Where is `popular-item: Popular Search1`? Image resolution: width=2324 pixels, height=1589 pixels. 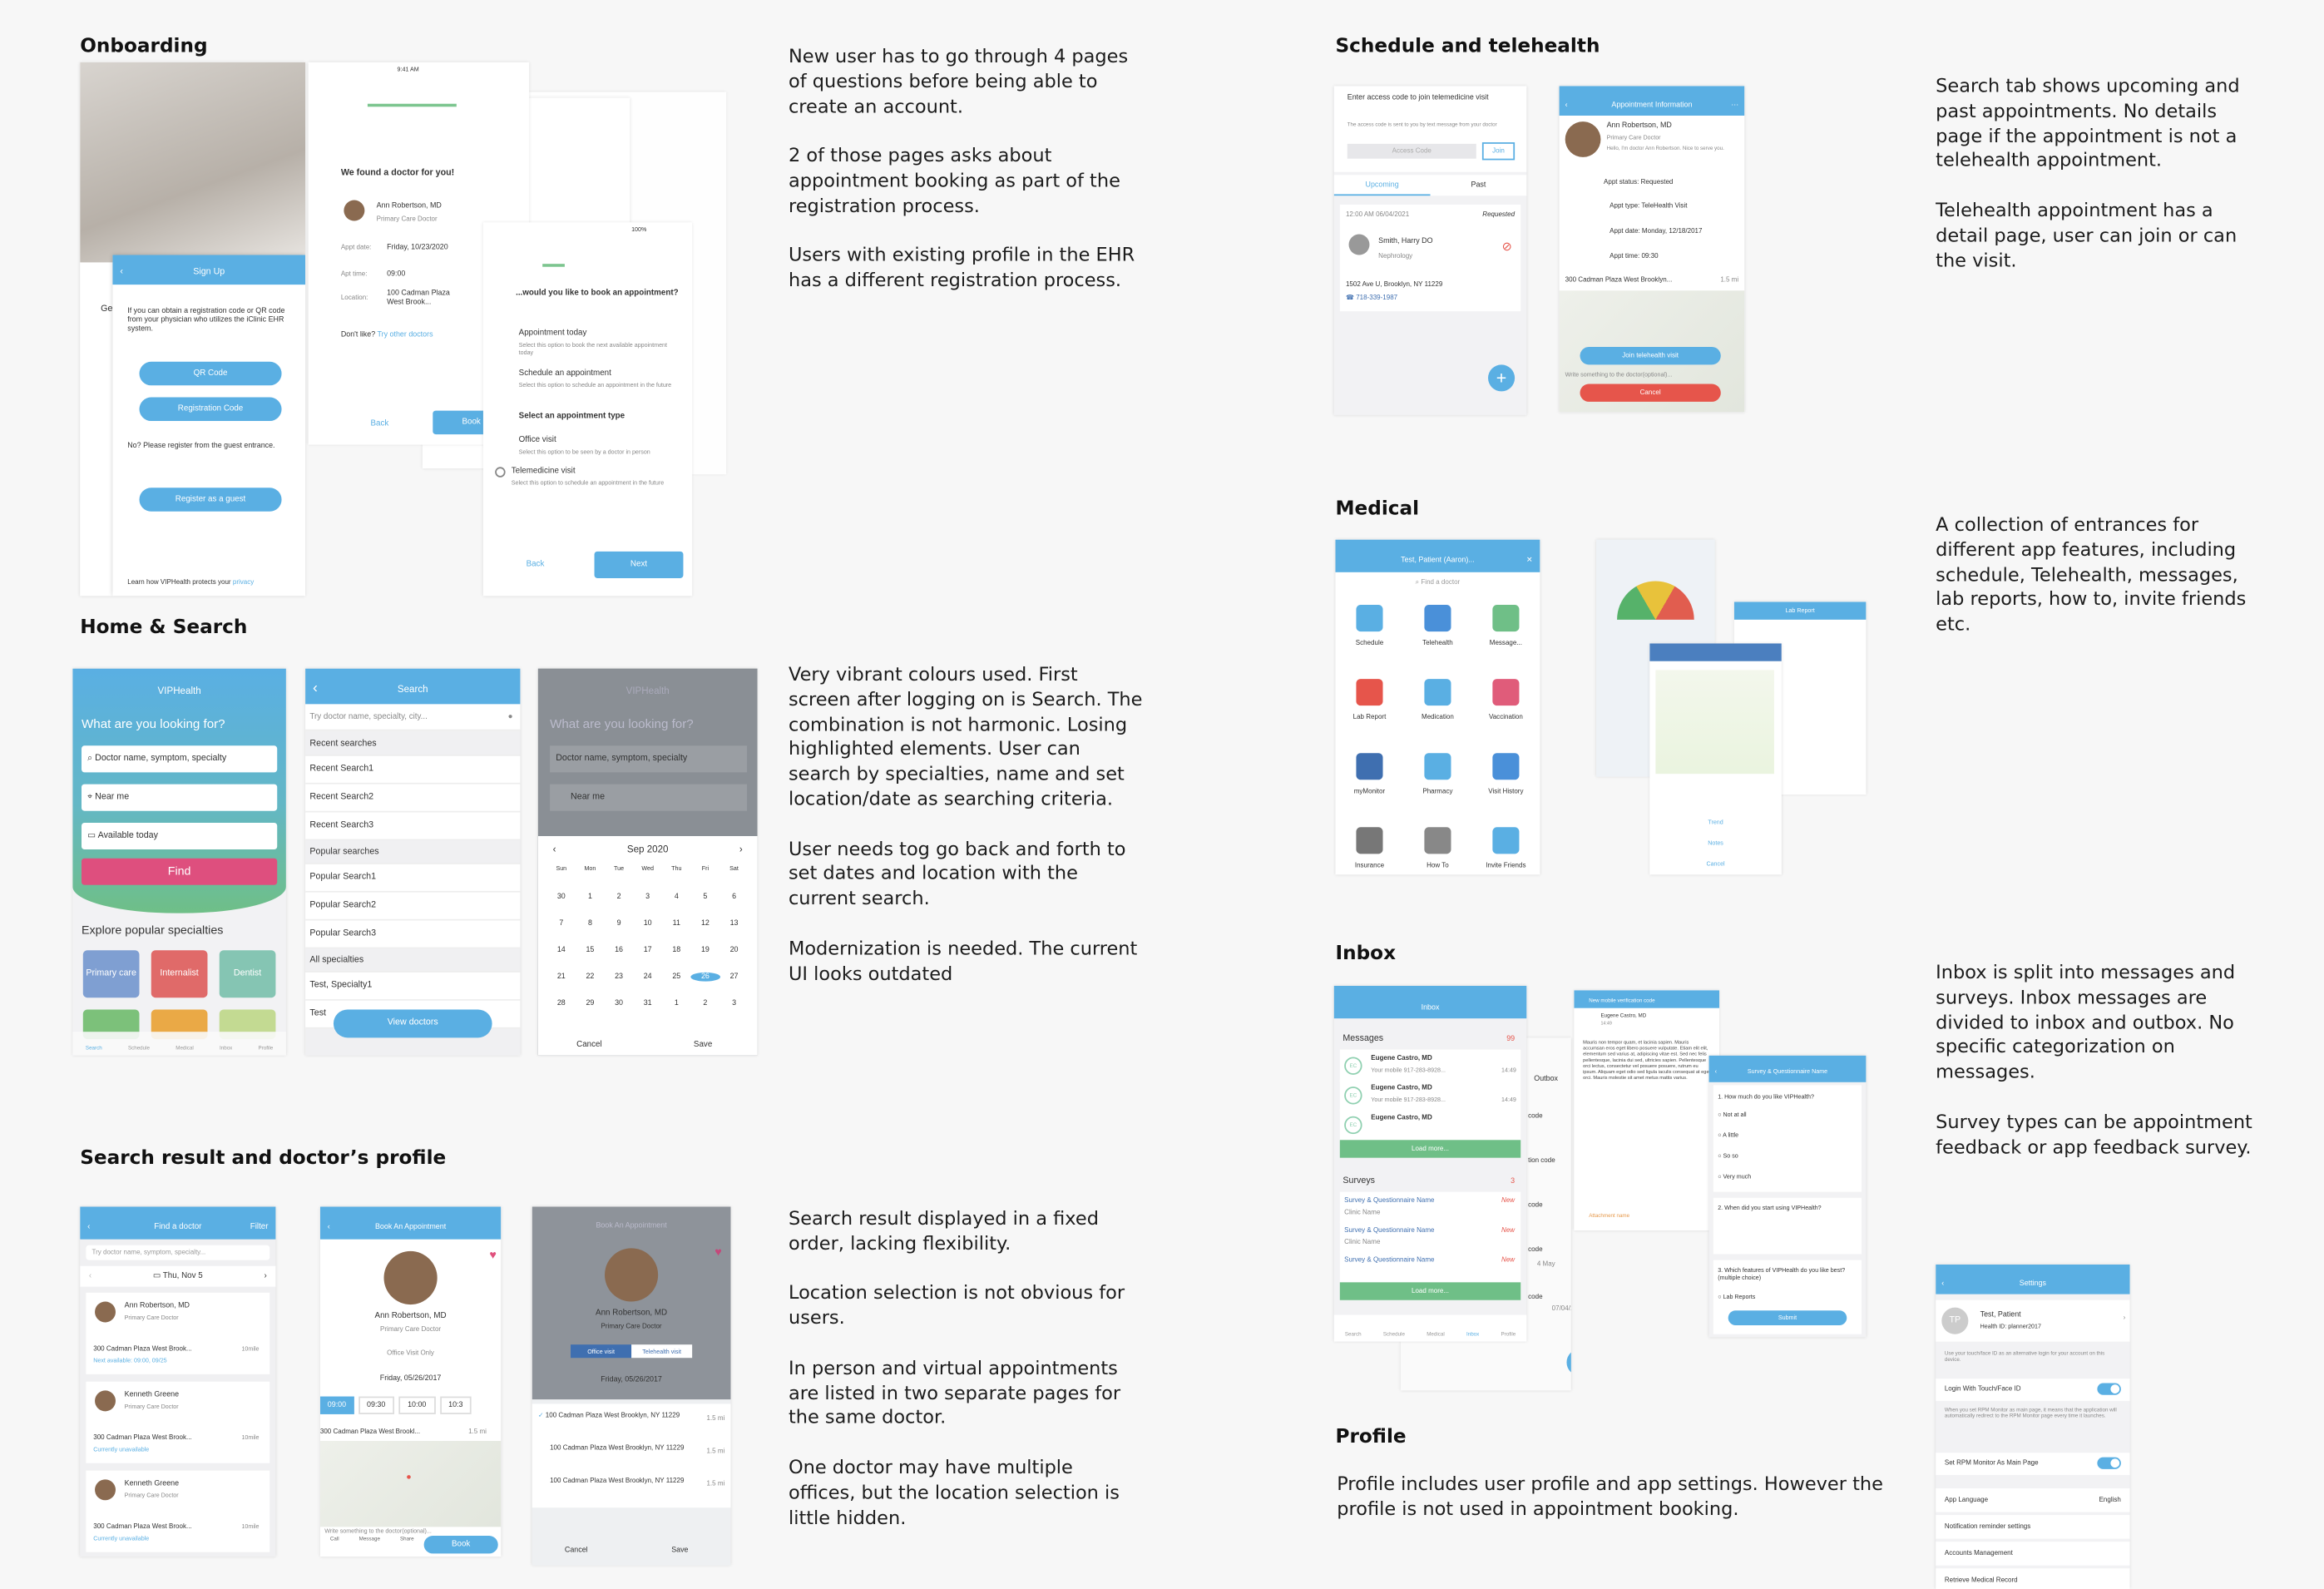
popular-item: Popular Search1 is located at coordinates (413, 879).